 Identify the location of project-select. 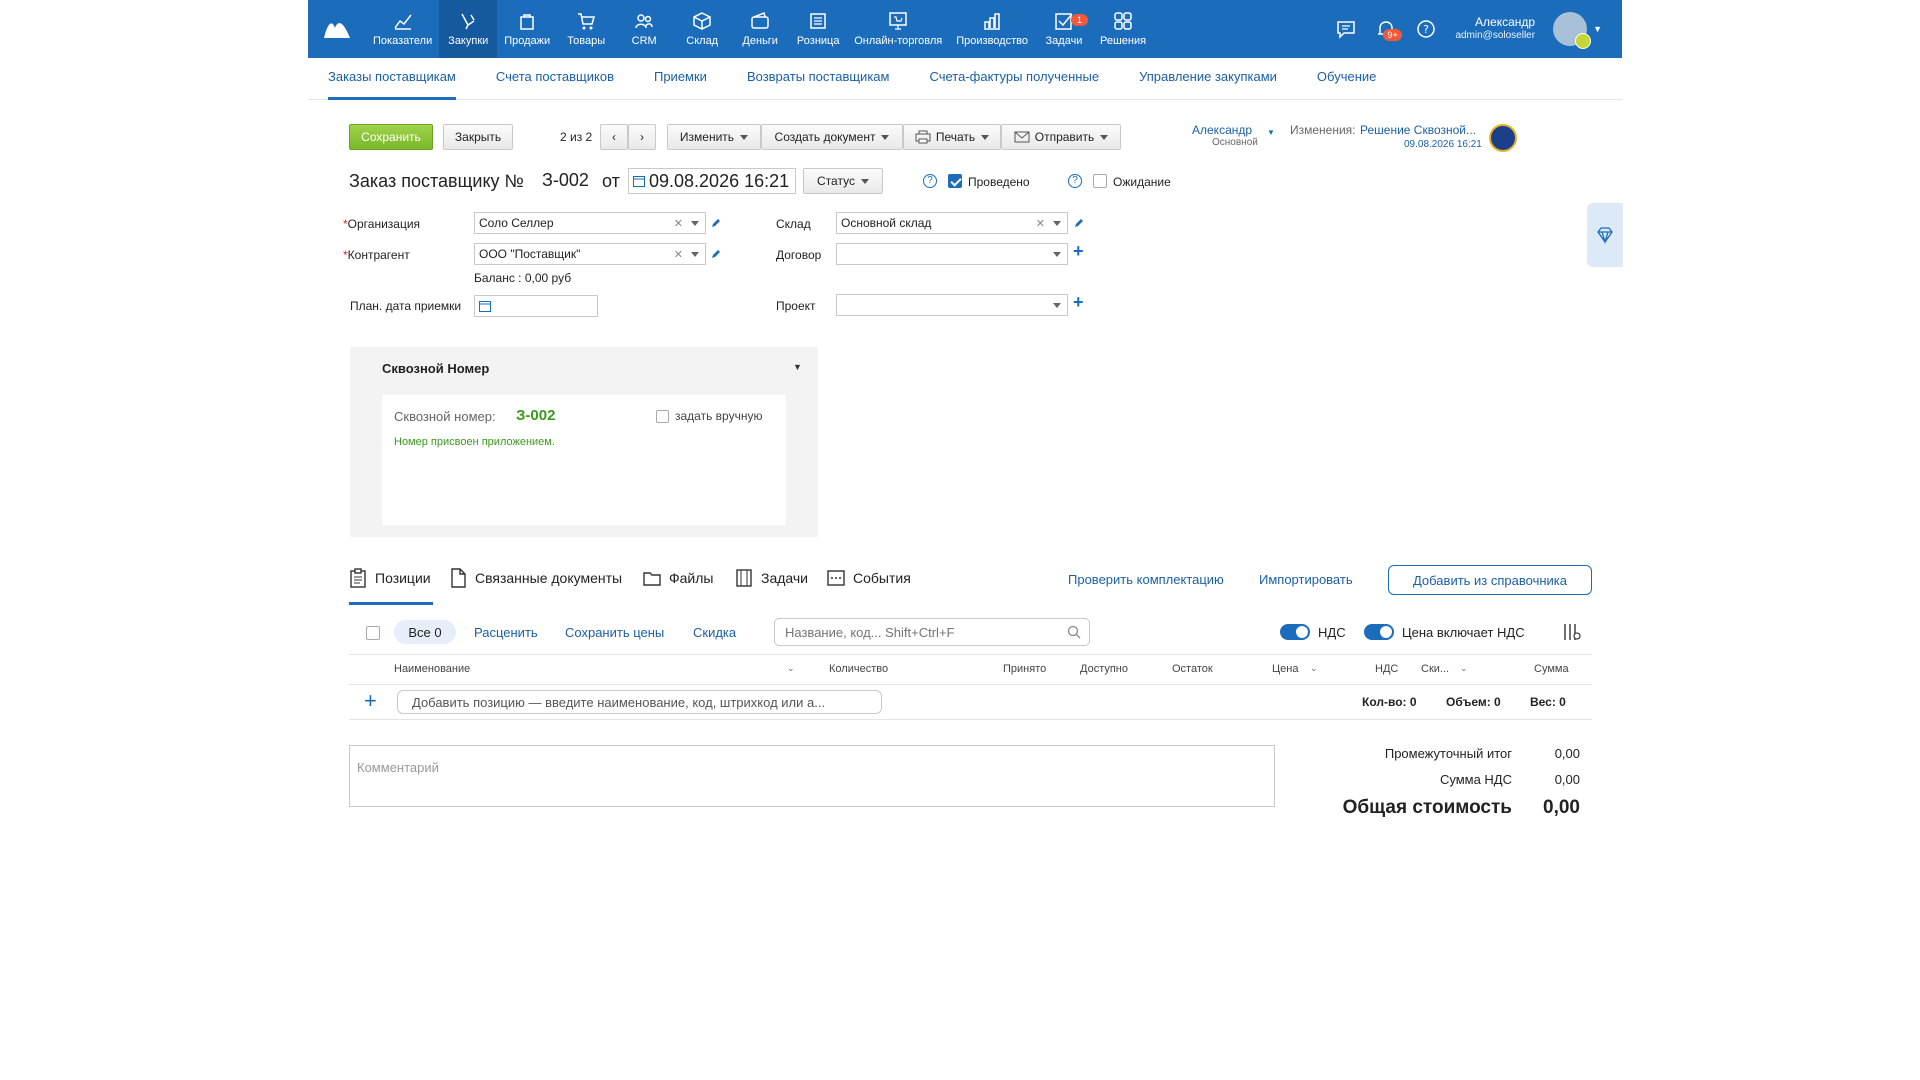
(952, 305).